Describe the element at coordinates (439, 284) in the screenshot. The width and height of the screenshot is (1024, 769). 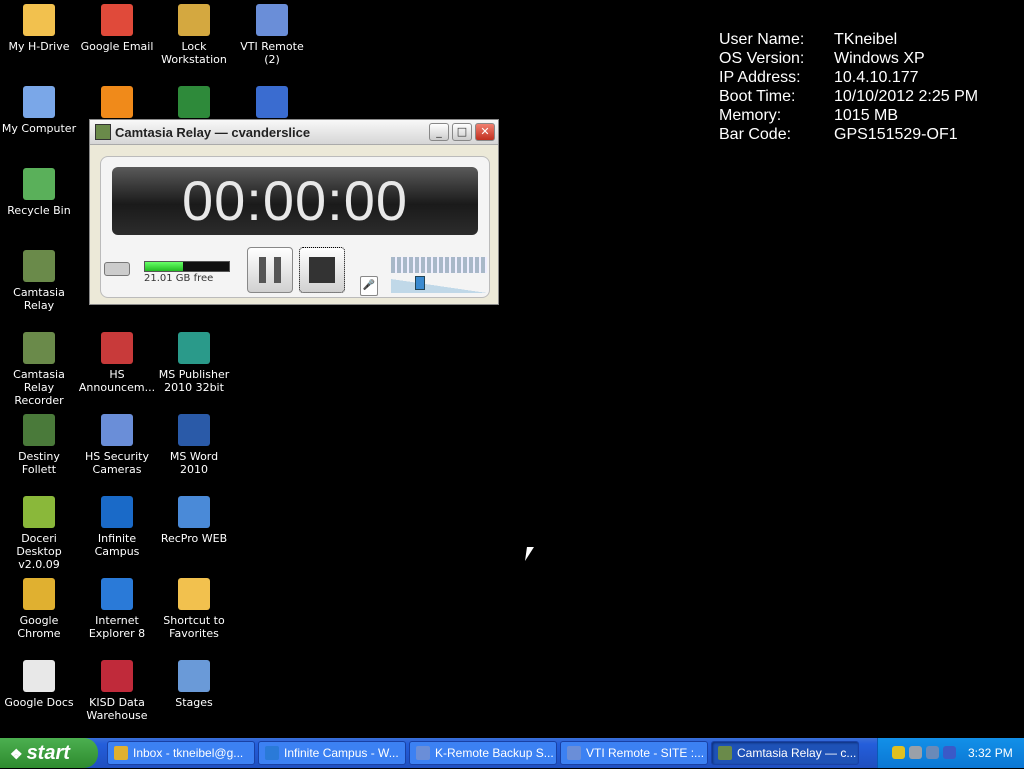
I see `volume-slider` at that location.